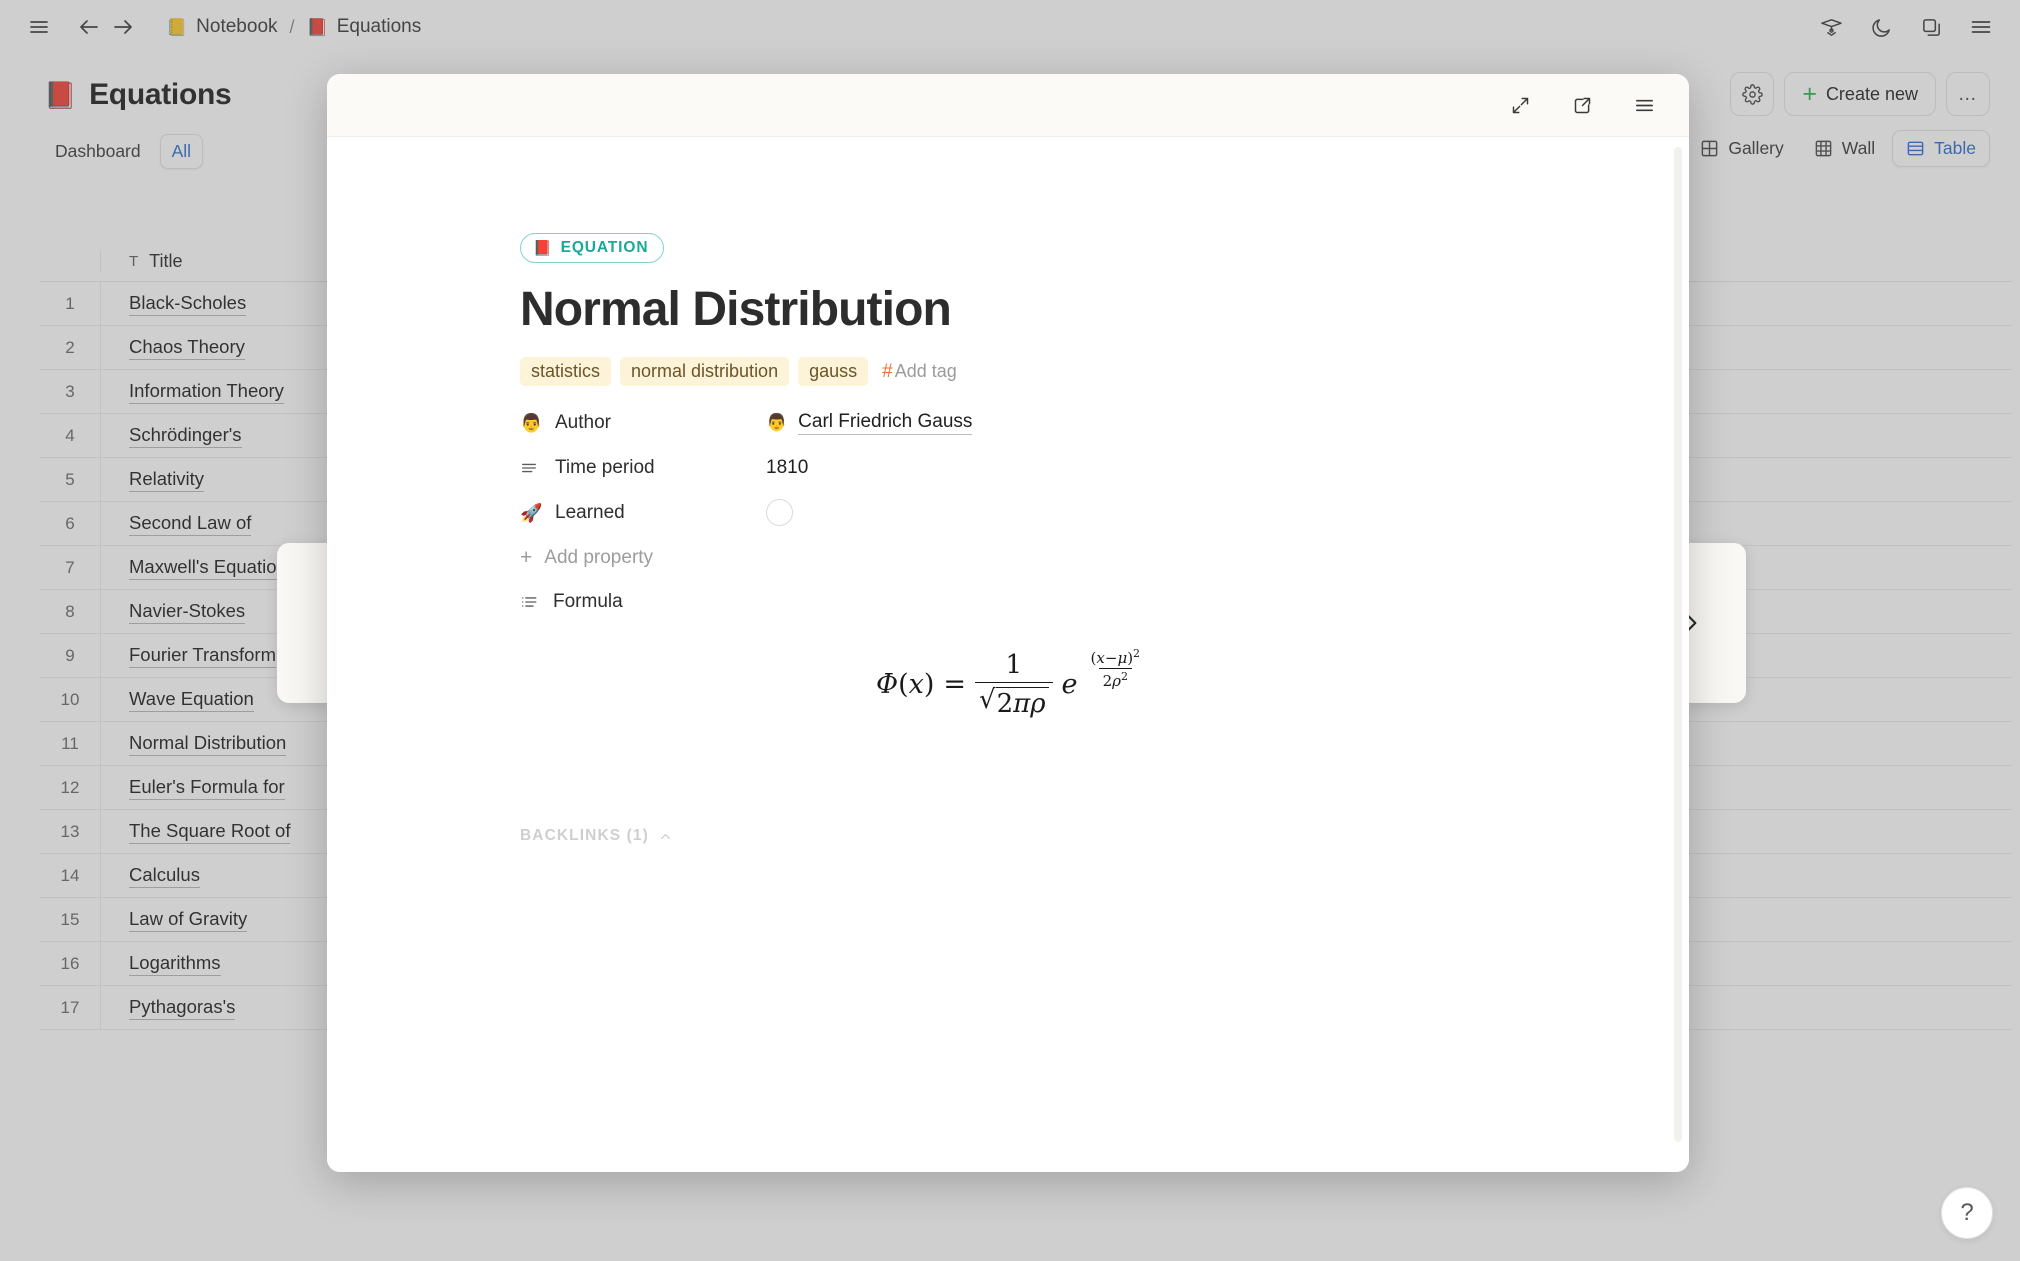 This screenshot has height=1261, width=2020. Describe the element at coordinates (1069, 684) in the screenshot. I see `formula-exp-base: e` at that location.